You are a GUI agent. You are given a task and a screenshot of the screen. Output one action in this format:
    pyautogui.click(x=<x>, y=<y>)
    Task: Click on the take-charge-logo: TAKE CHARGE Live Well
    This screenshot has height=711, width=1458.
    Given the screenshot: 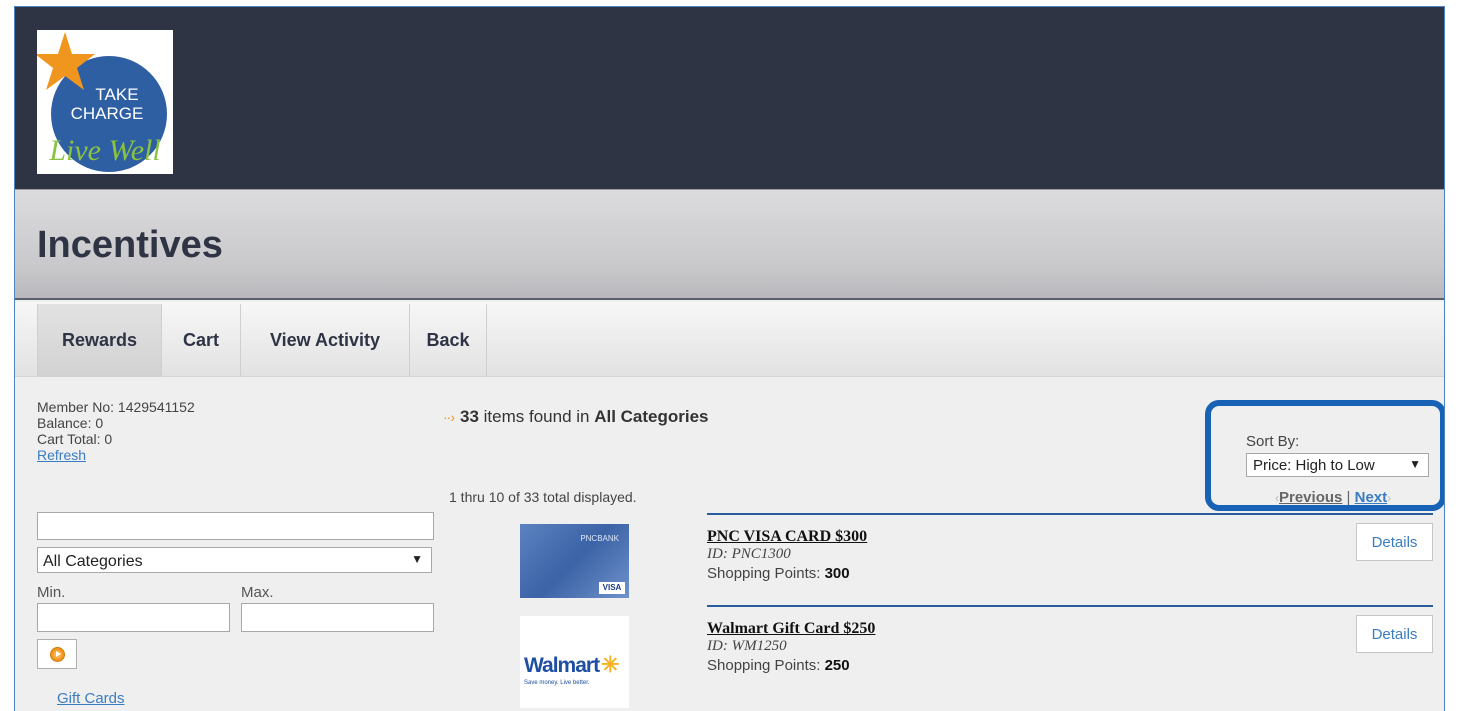 What is the action you would take?
    pyautogui.click(x=104, y=102)
    